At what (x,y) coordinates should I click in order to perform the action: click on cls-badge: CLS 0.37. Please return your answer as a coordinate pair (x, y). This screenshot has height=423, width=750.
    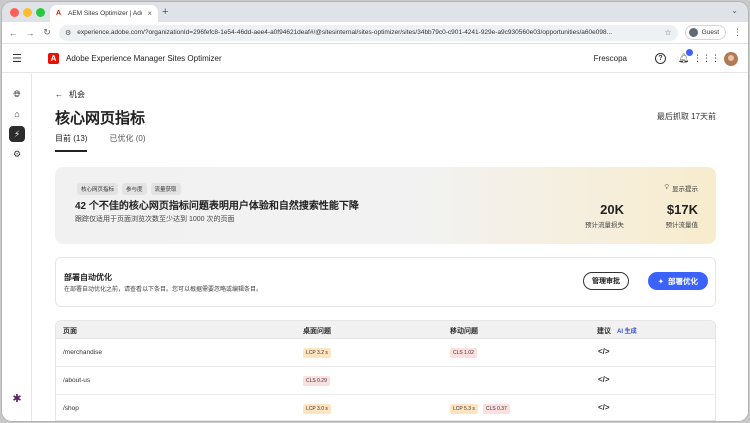
    Looking at the image, I should click on (496, 409).